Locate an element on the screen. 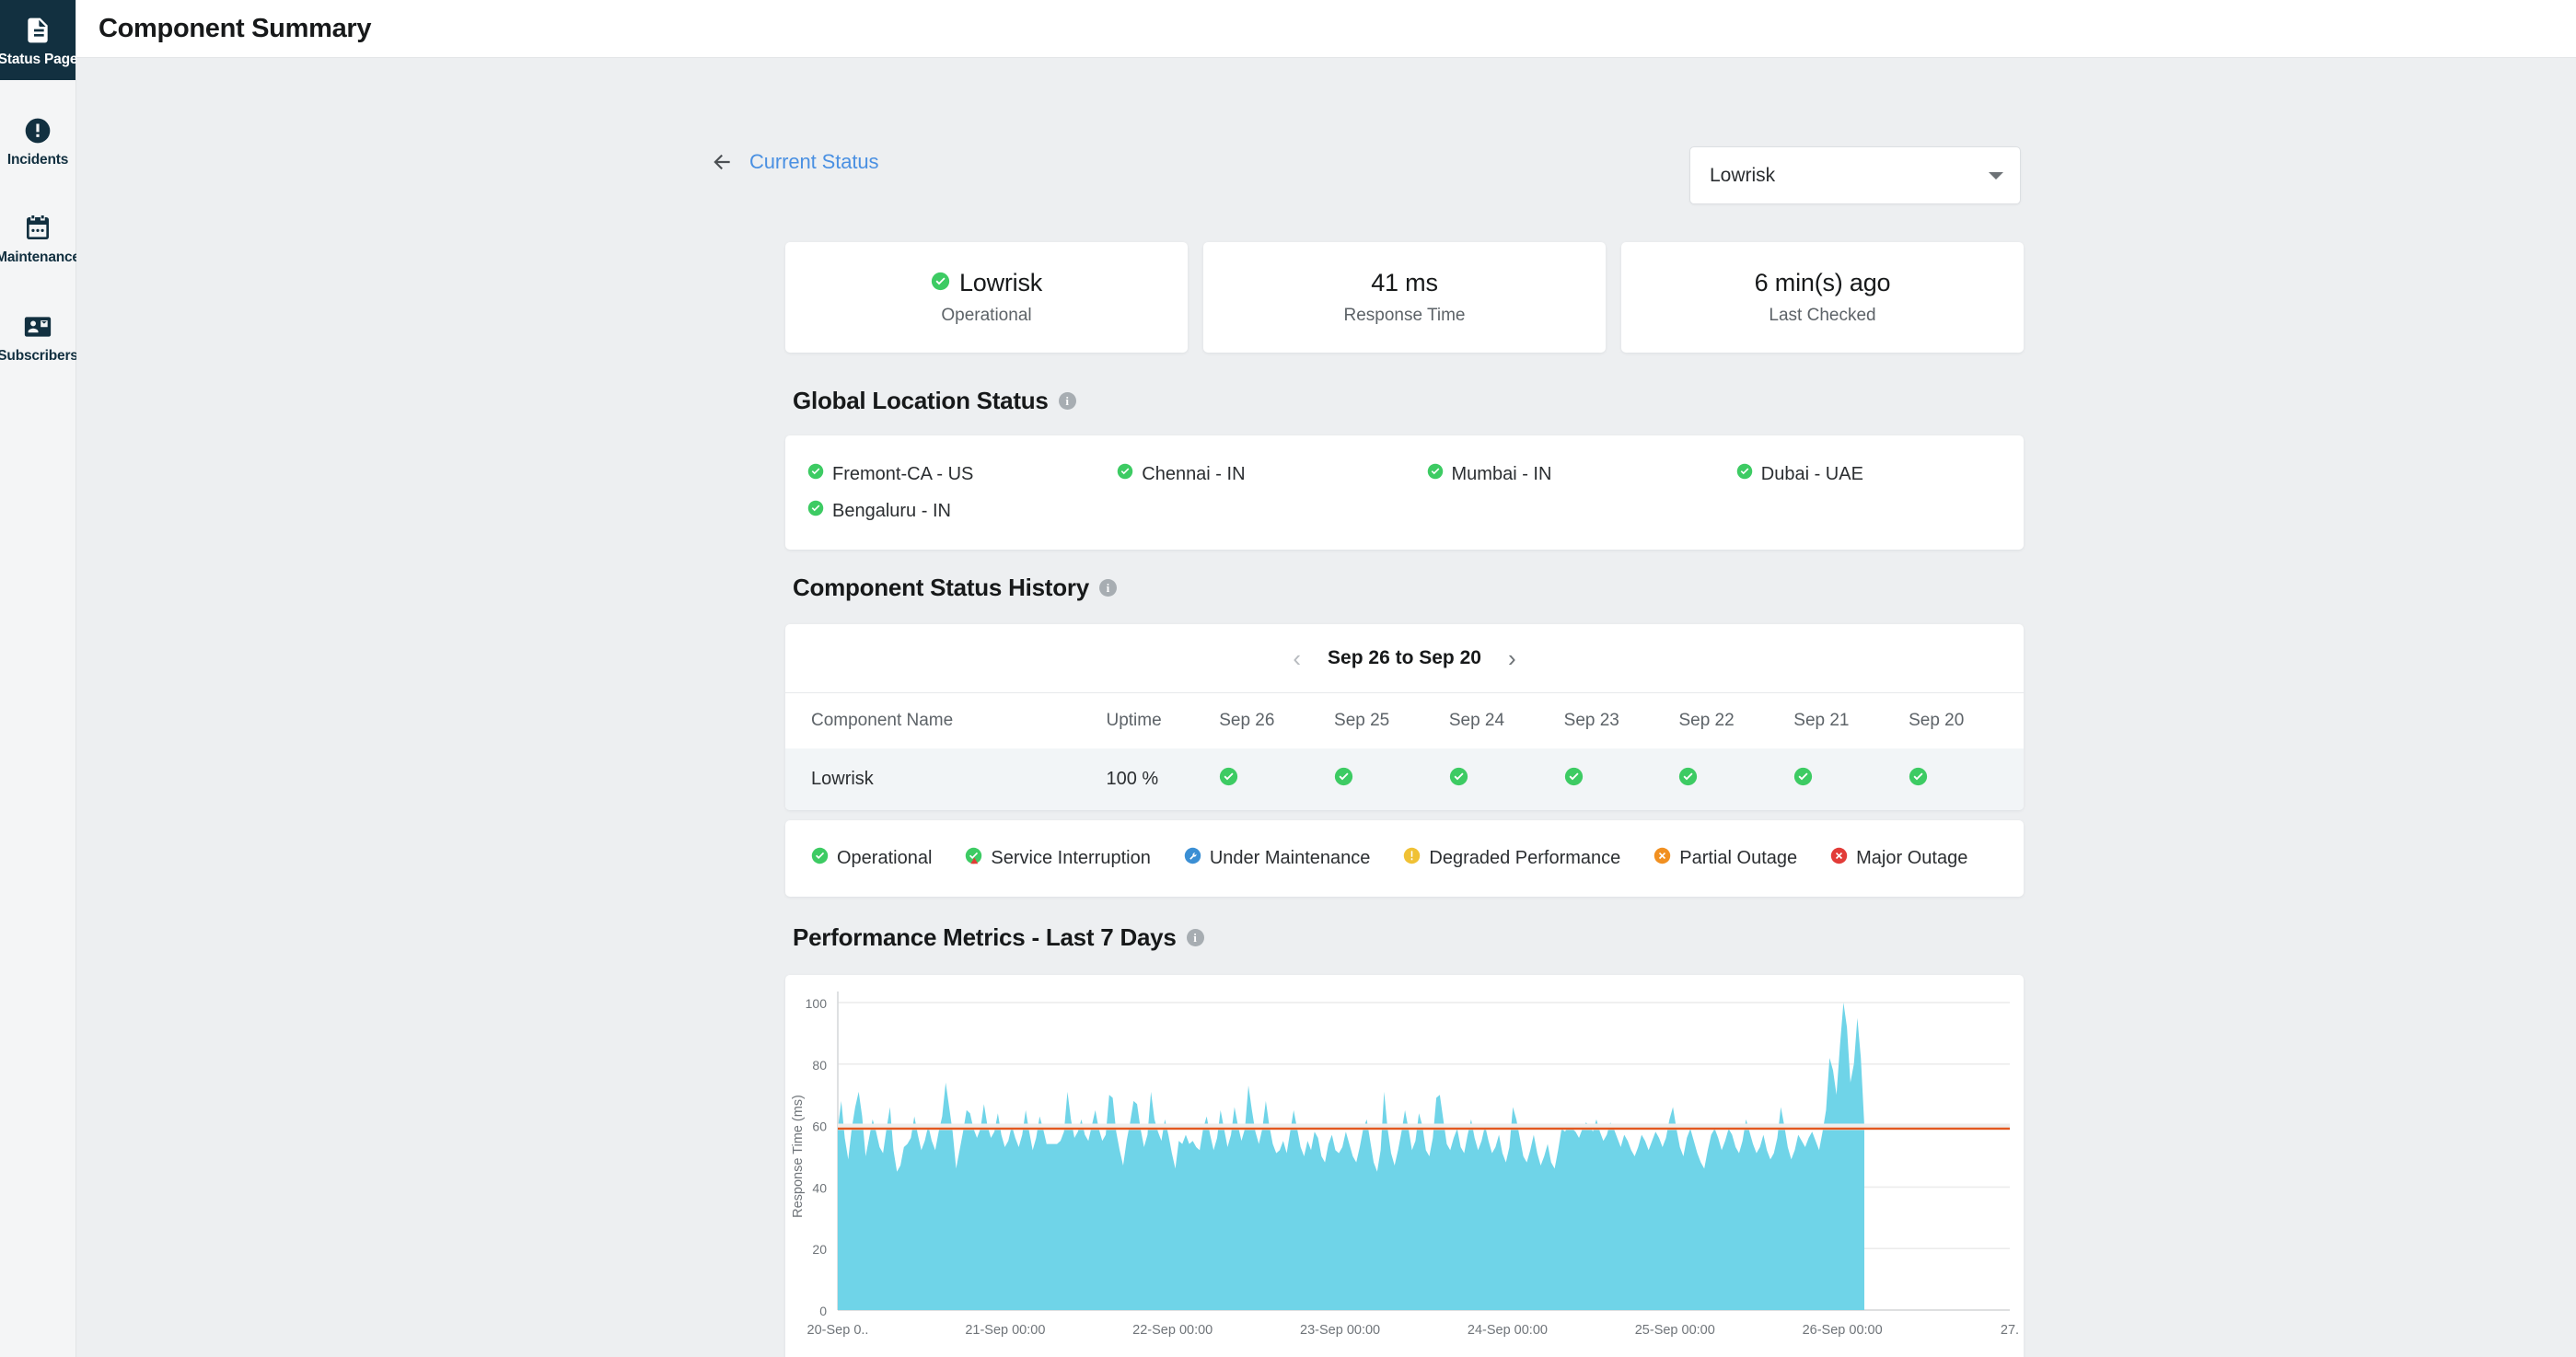  svg-text: 27. is located at coordinates (2010, 1330).